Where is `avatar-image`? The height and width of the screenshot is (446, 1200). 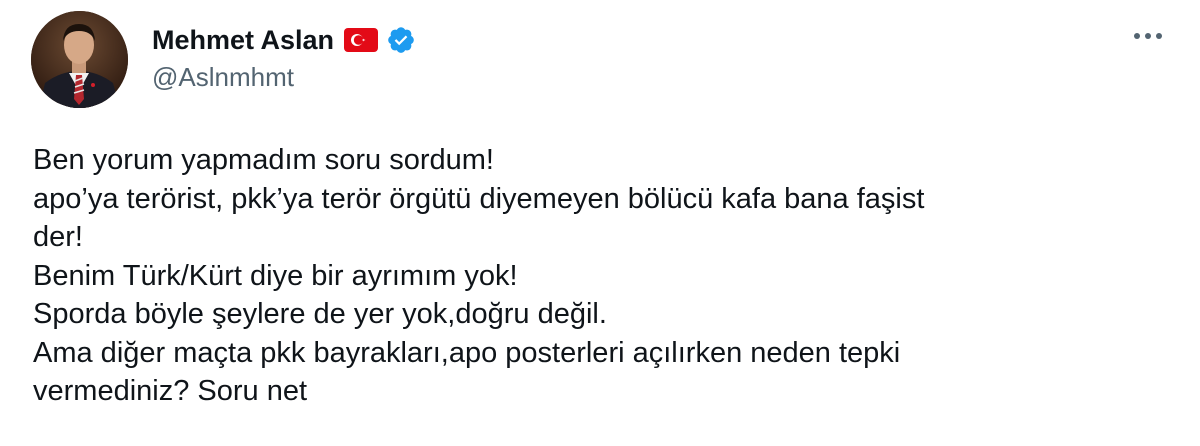
avatar-image is located at coordinates (79, 59).